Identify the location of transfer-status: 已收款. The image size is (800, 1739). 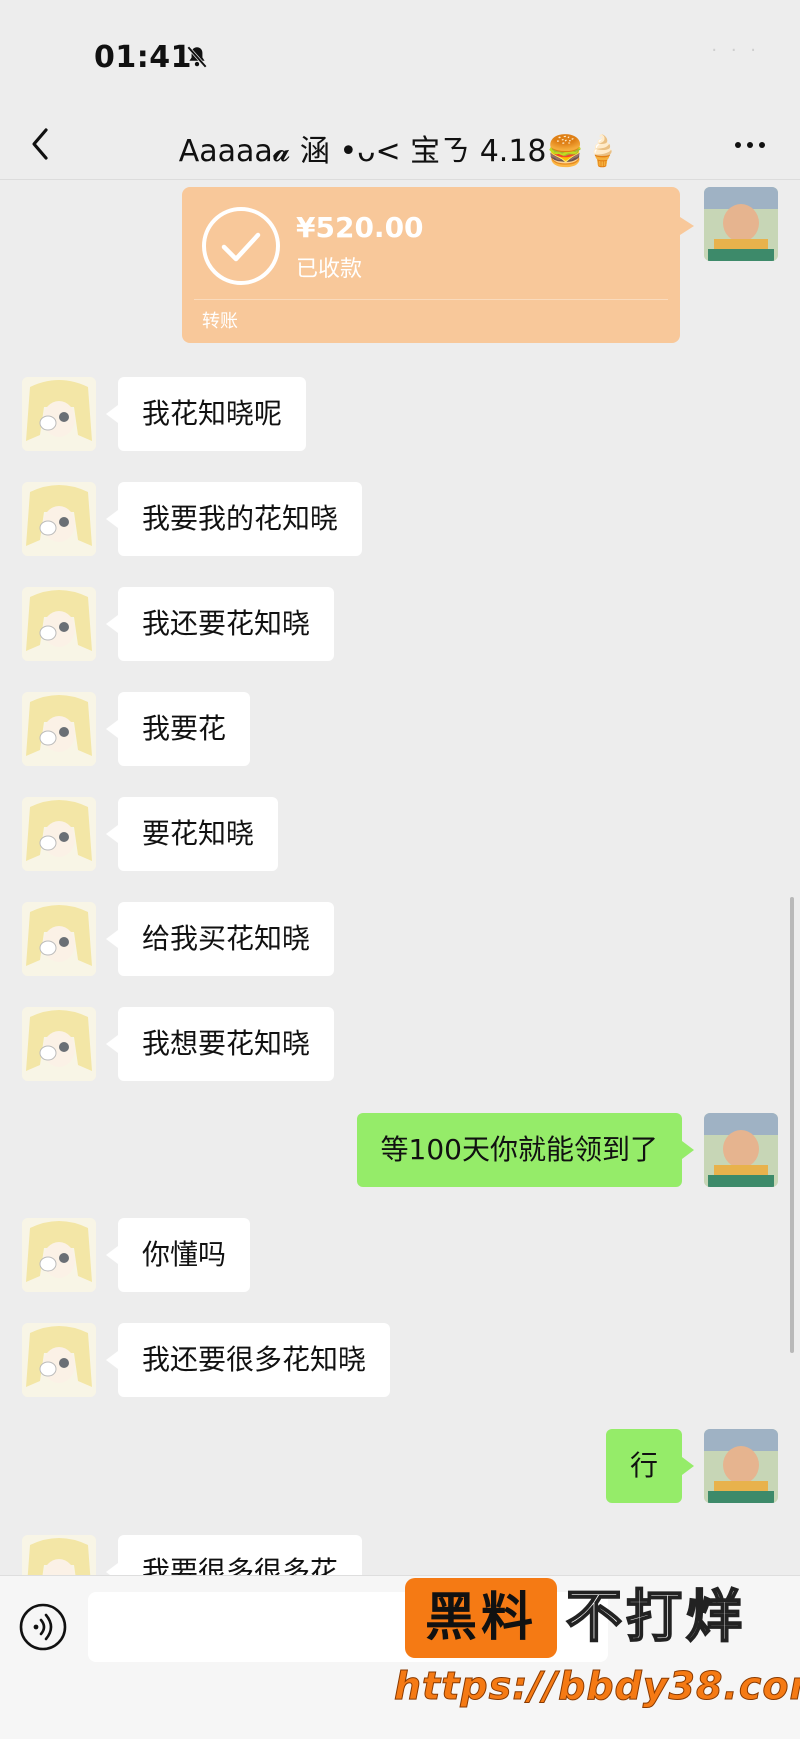
(329, 269).